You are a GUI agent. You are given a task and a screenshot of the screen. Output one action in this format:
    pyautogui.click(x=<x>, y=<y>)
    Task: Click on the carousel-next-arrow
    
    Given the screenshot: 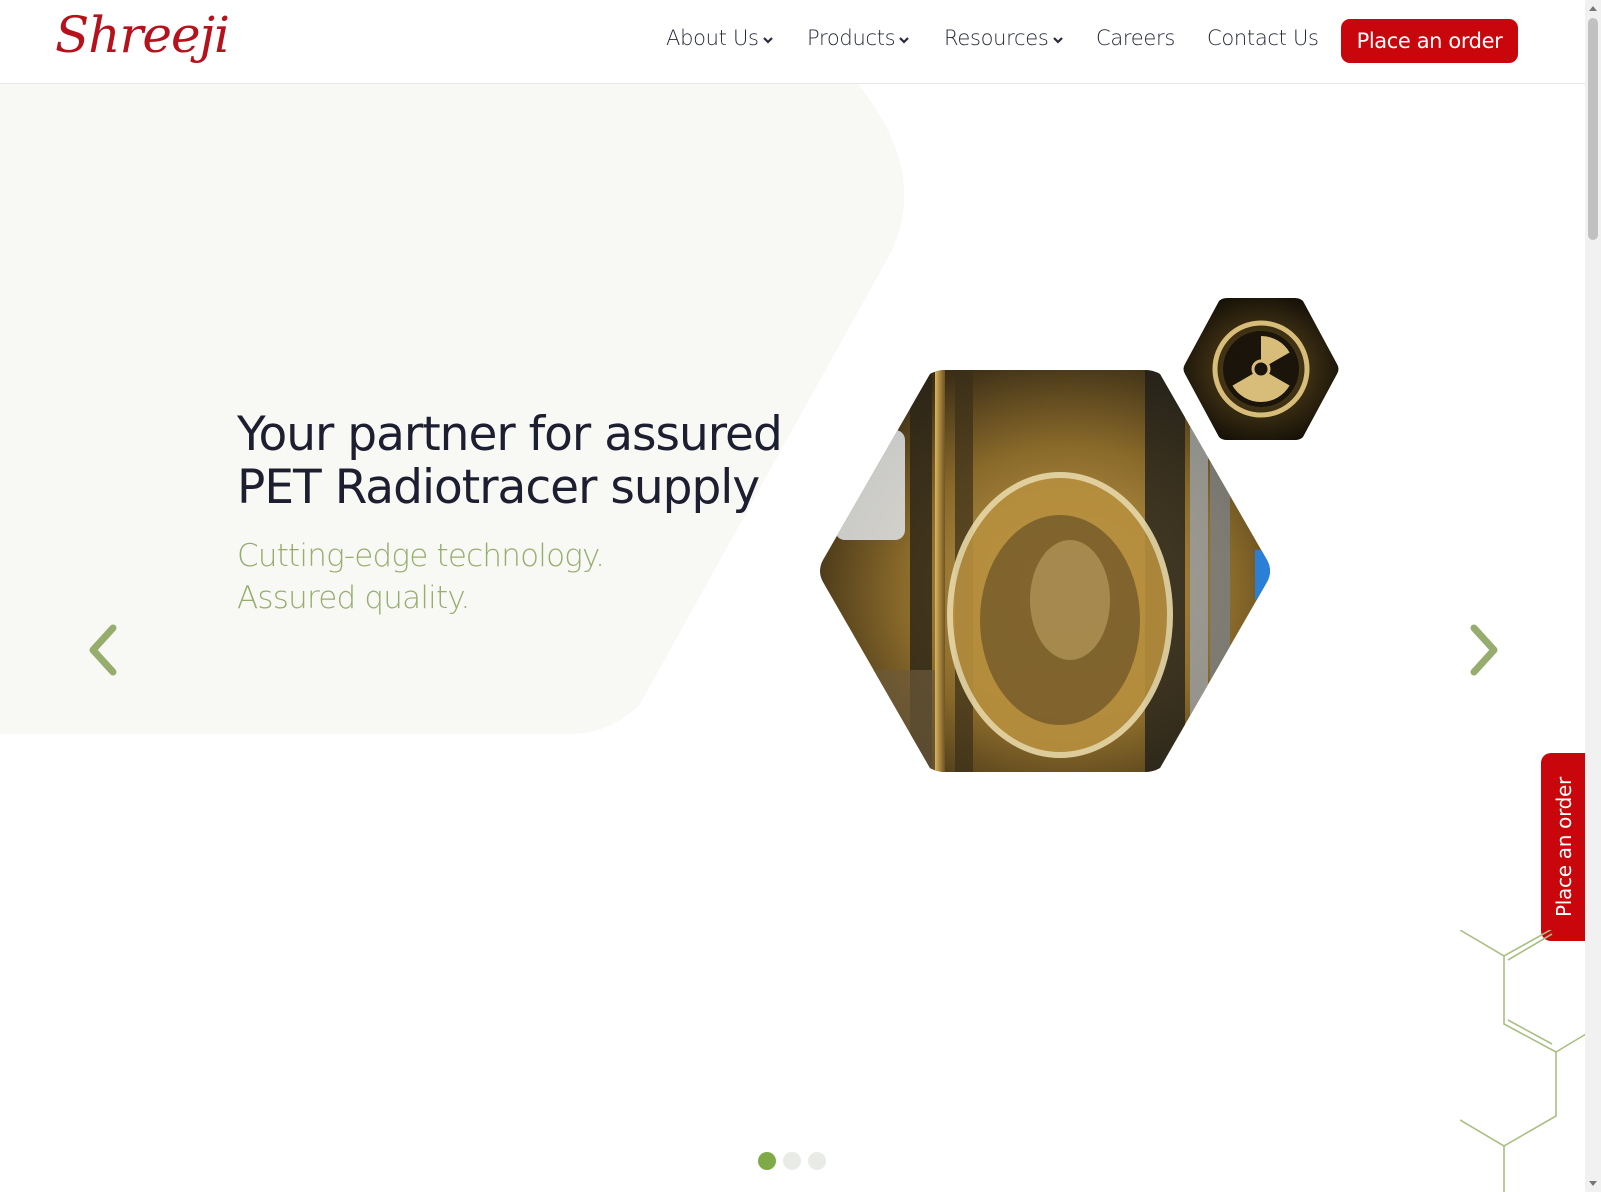 What is the action you would take?
    pyautogui.click(x=1484, y=650)
    